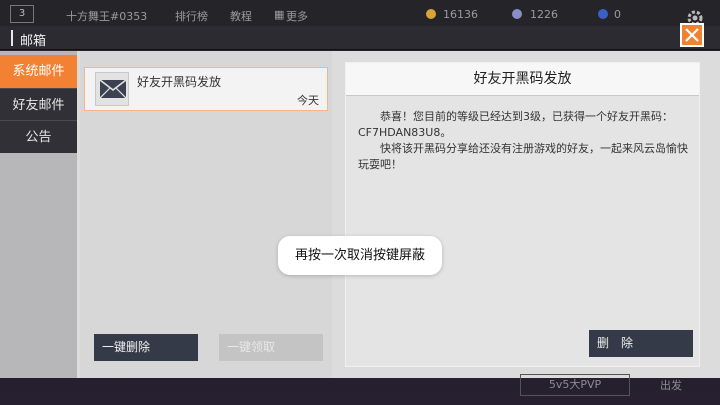 This screenshot has height=405, width=720. What do you see at coordinates (671, 385) in the screenshot?
I see `depart-button: 出发` at bounding box center [671, 385].